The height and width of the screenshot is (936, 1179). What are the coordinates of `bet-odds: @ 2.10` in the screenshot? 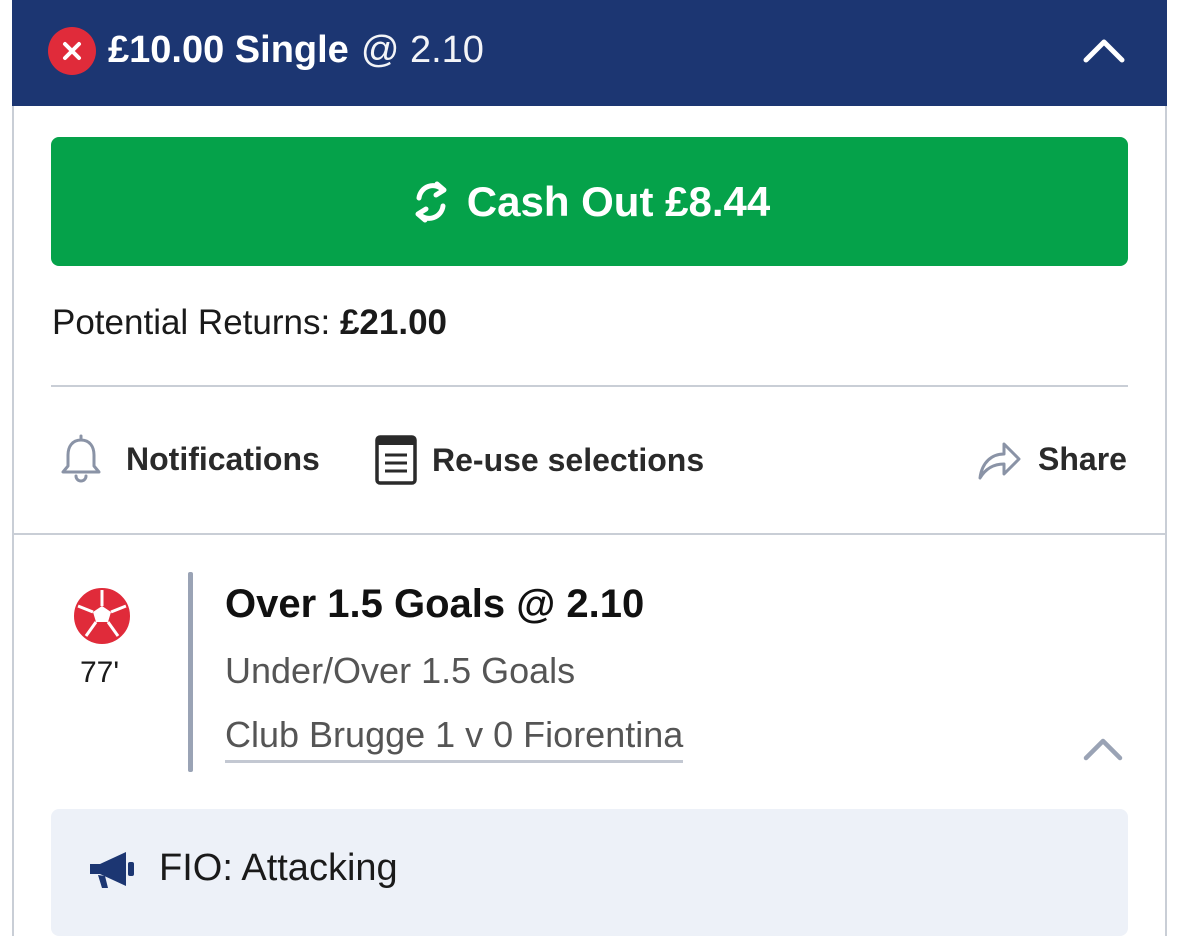 It's located at (422, 50).